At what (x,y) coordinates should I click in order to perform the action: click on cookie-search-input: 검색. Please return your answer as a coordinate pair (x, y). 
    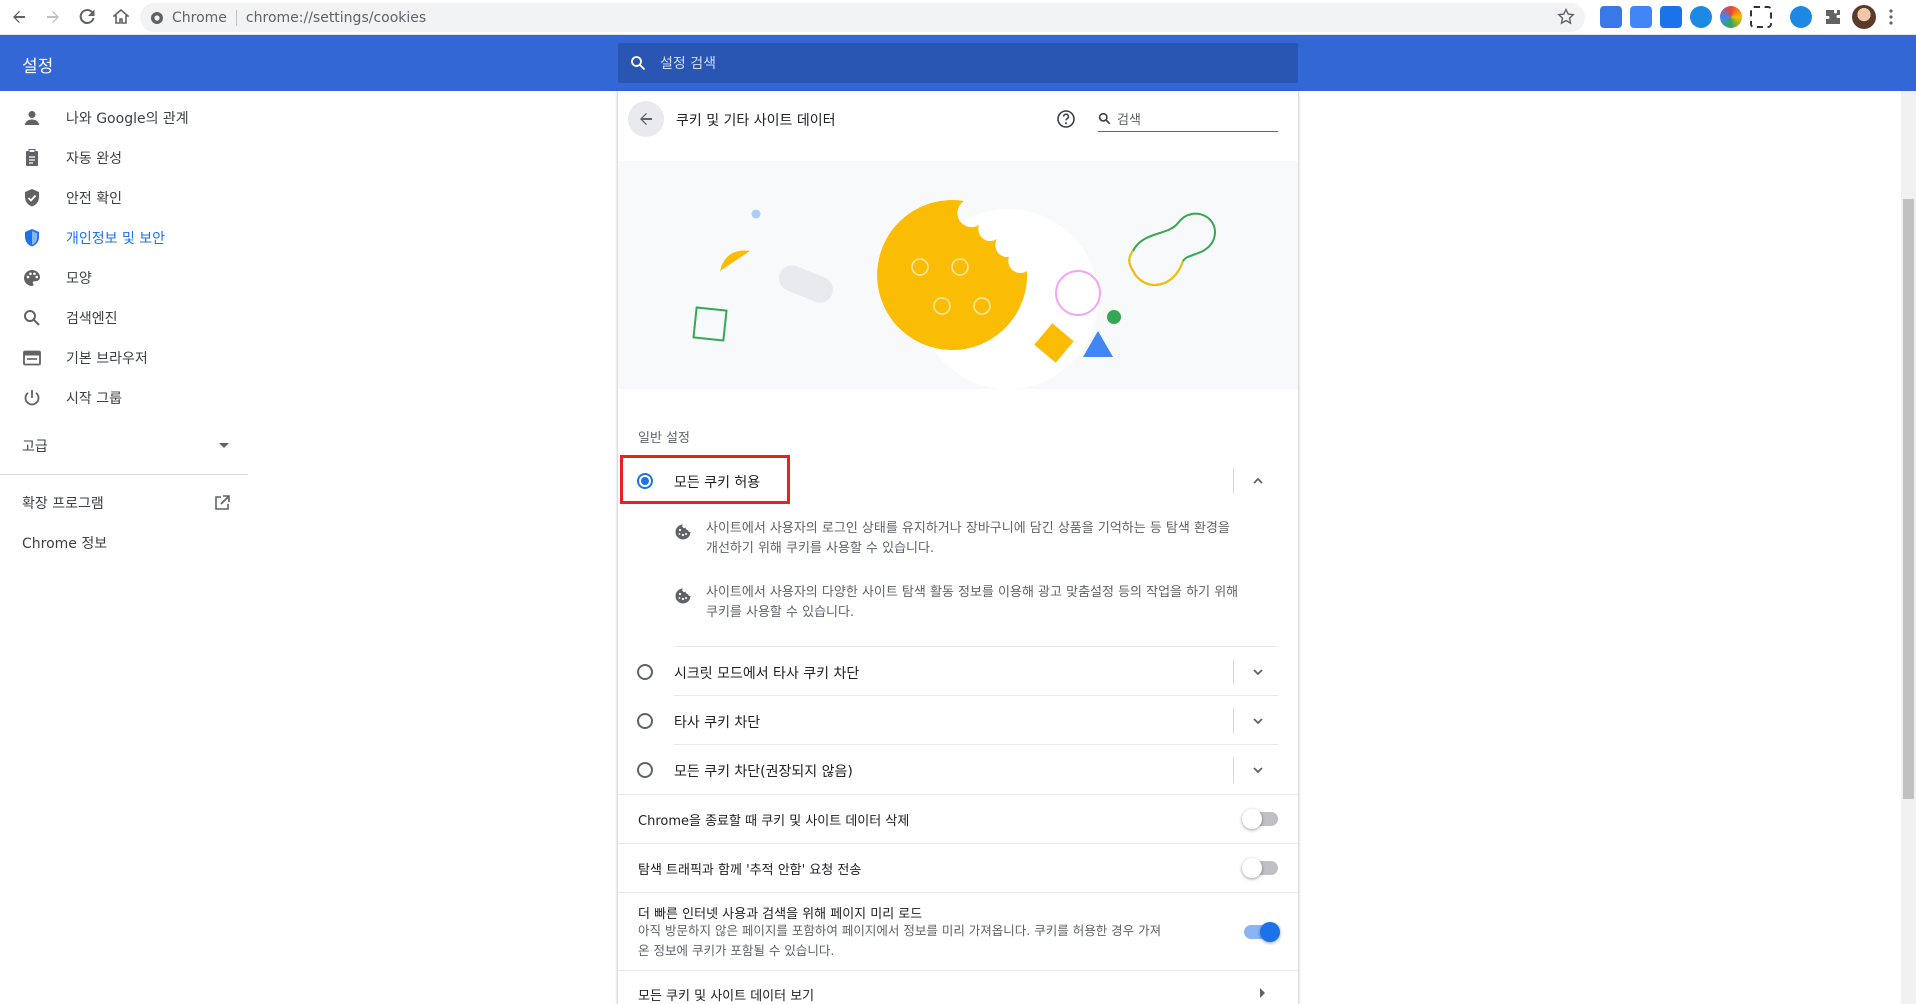
    Looking at the image, I should click on (1188, 119).